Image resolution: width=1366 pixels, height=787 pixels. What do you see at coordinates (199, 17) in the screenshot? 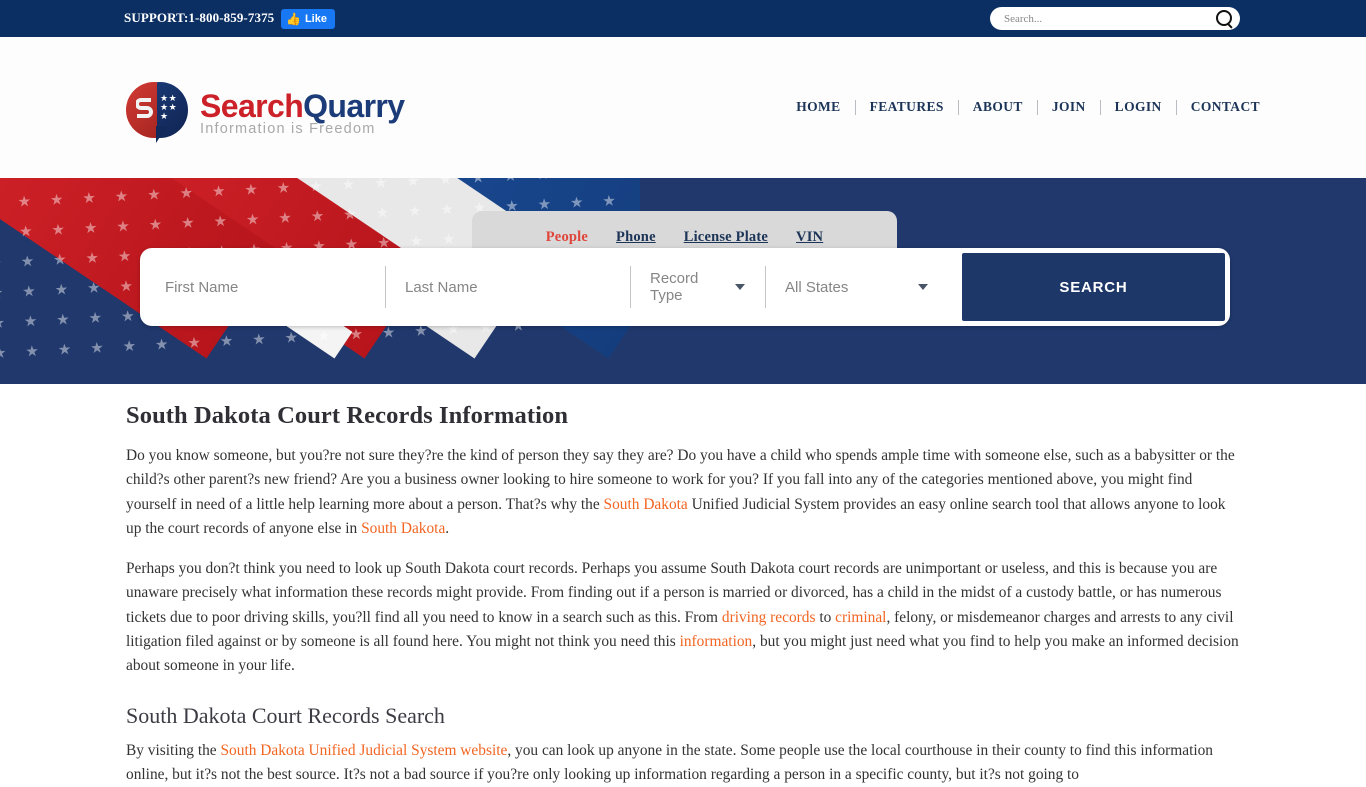
I see `support-phone: SUPPORT:1-800-859-7375` at bounding box center [199, 17].